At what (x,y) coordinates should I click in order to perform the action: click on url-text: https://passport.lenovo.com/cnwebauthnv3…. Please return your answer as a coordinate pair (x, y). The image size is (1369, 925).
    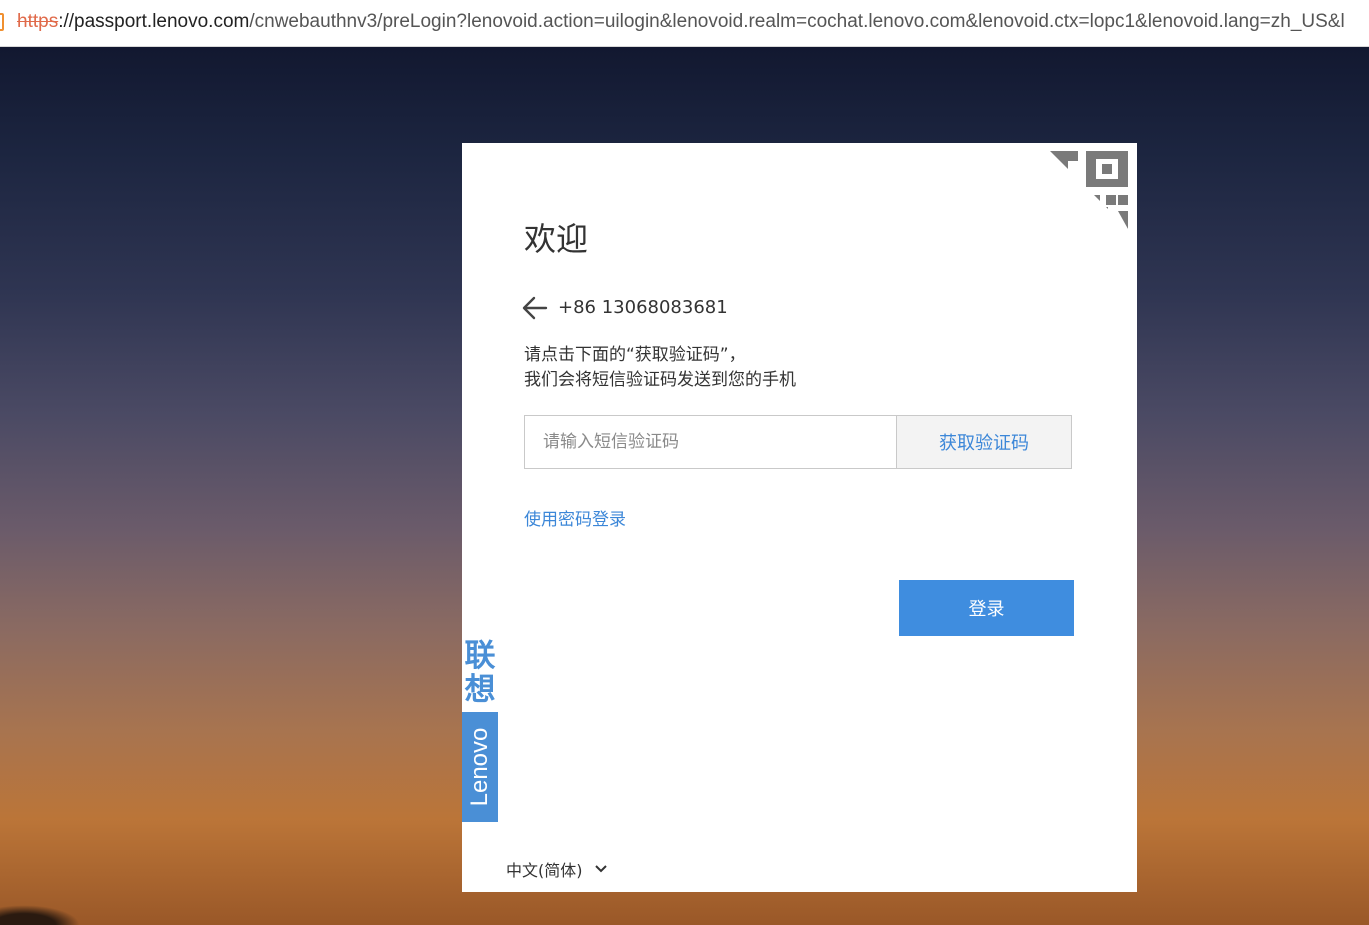
    Looking at the image, I should click on (681, 22).